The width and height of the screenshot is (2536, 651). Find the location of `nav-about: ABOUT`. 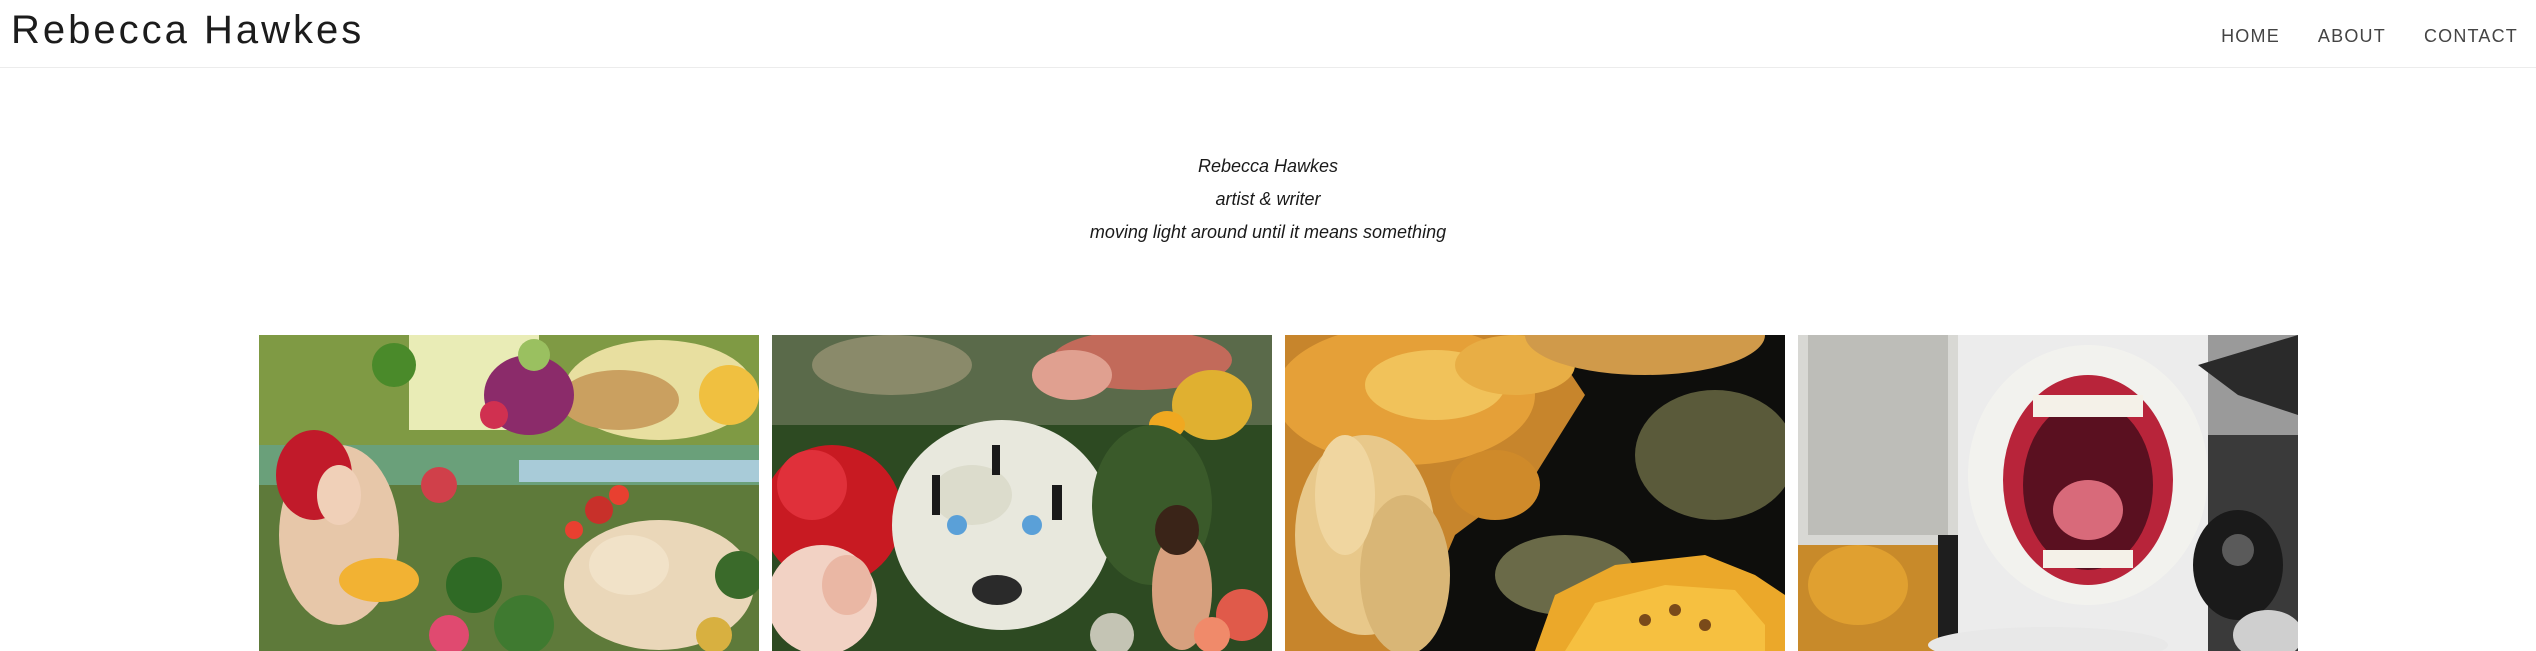

nav-about: ABOUT is located at coordinates (2352, 36).